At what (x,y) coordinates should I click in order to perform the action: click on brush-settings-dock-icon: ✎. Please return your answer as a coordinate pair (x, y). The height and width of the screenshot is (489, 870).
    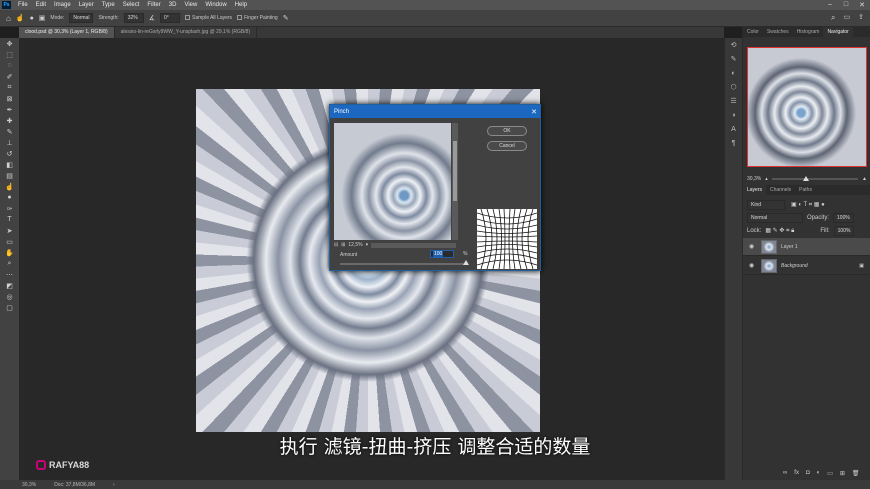
    Looking at the image, I should click on (733, 59).